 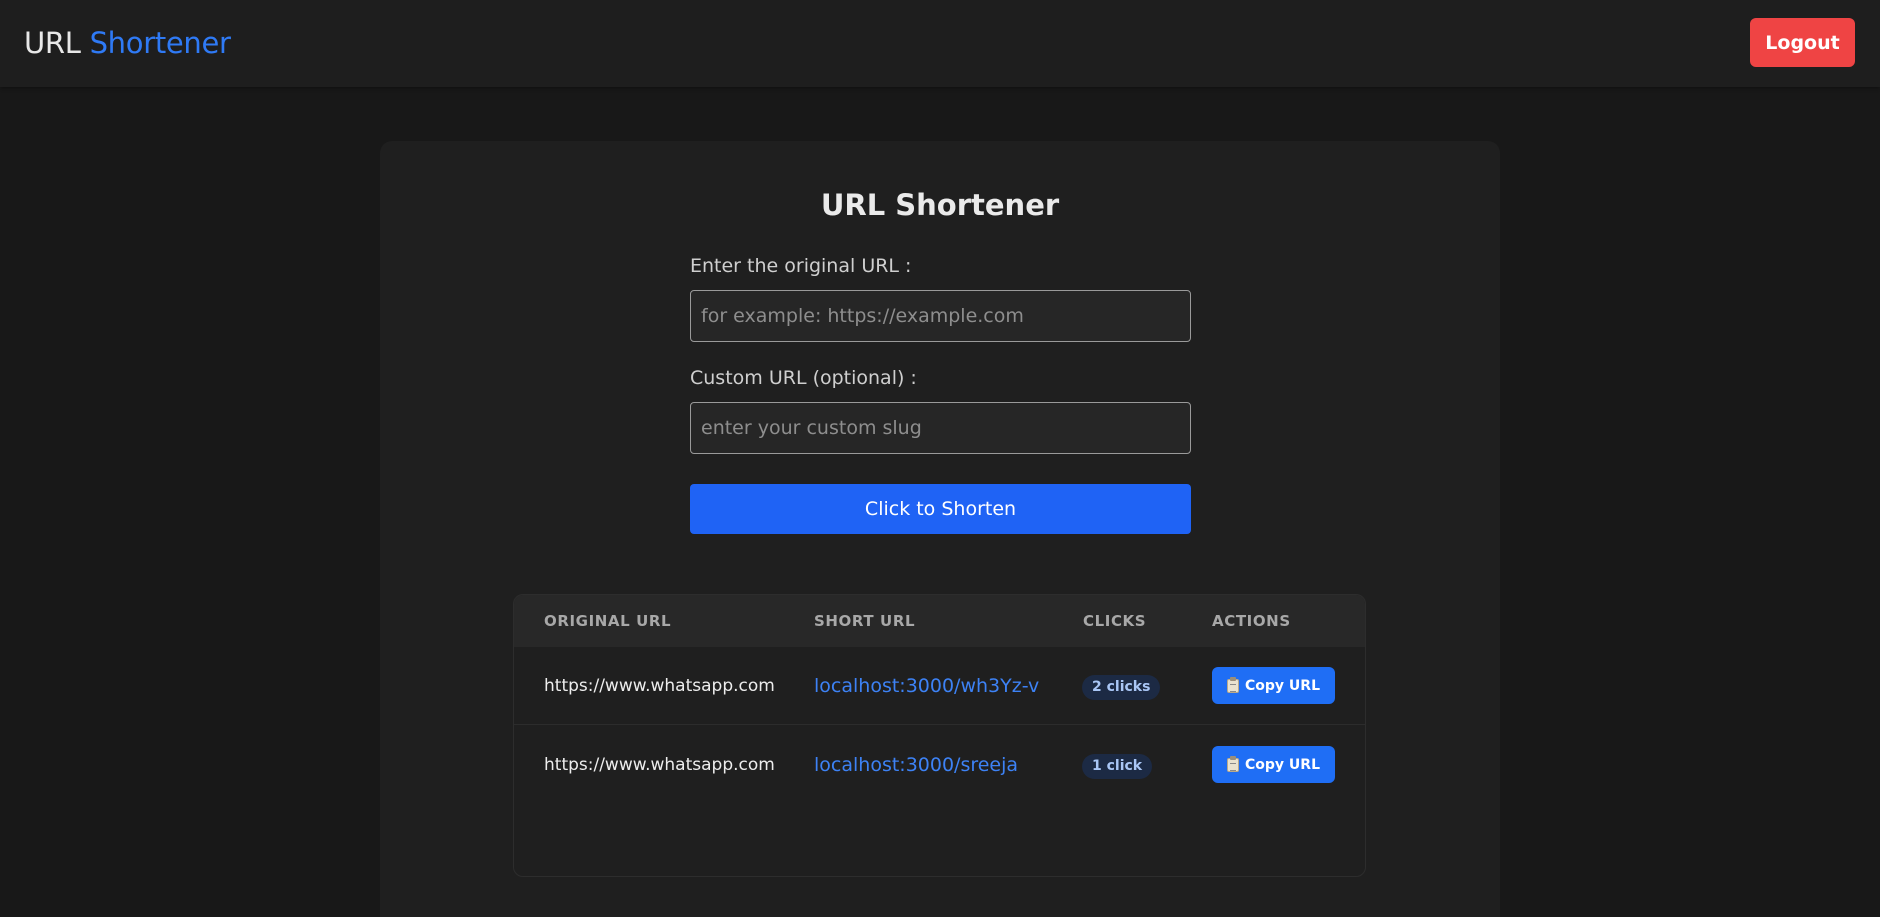 What do you see at coordinates (1115, 621) in the screenshot?
I see `column-header-clicks: CLICKS` at bounding box center [1115, 621].